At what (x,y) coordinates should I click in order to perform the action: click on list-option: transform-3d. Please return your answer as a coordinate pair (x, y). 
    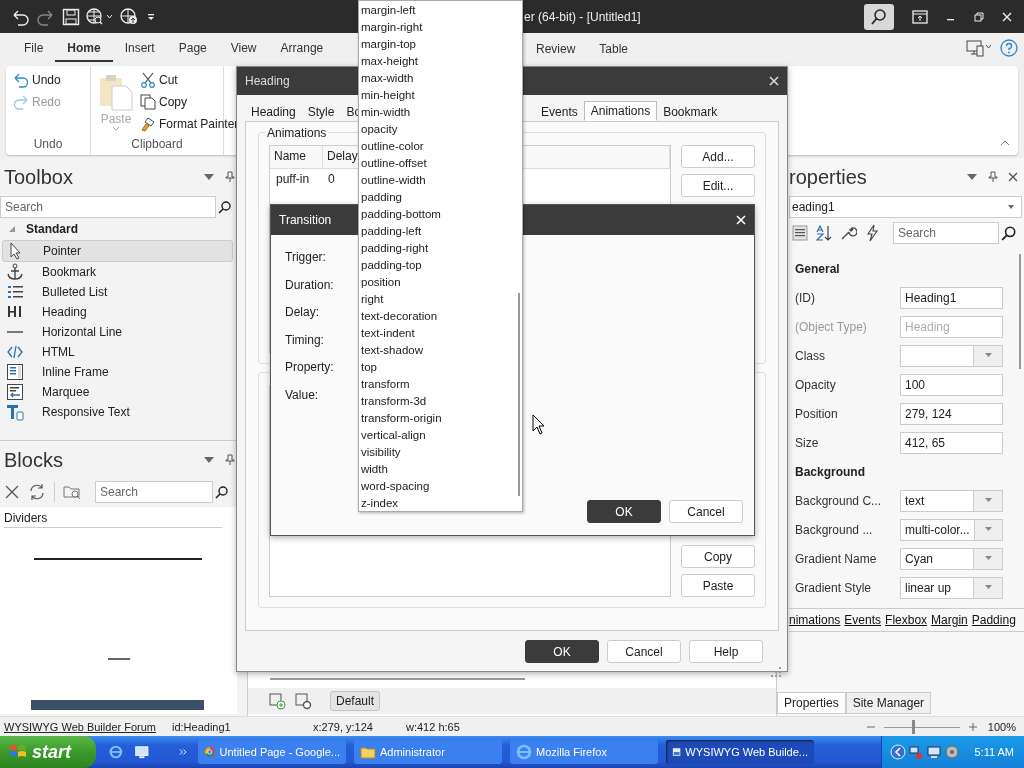
    Looking at the image, I should click on (440, 401).